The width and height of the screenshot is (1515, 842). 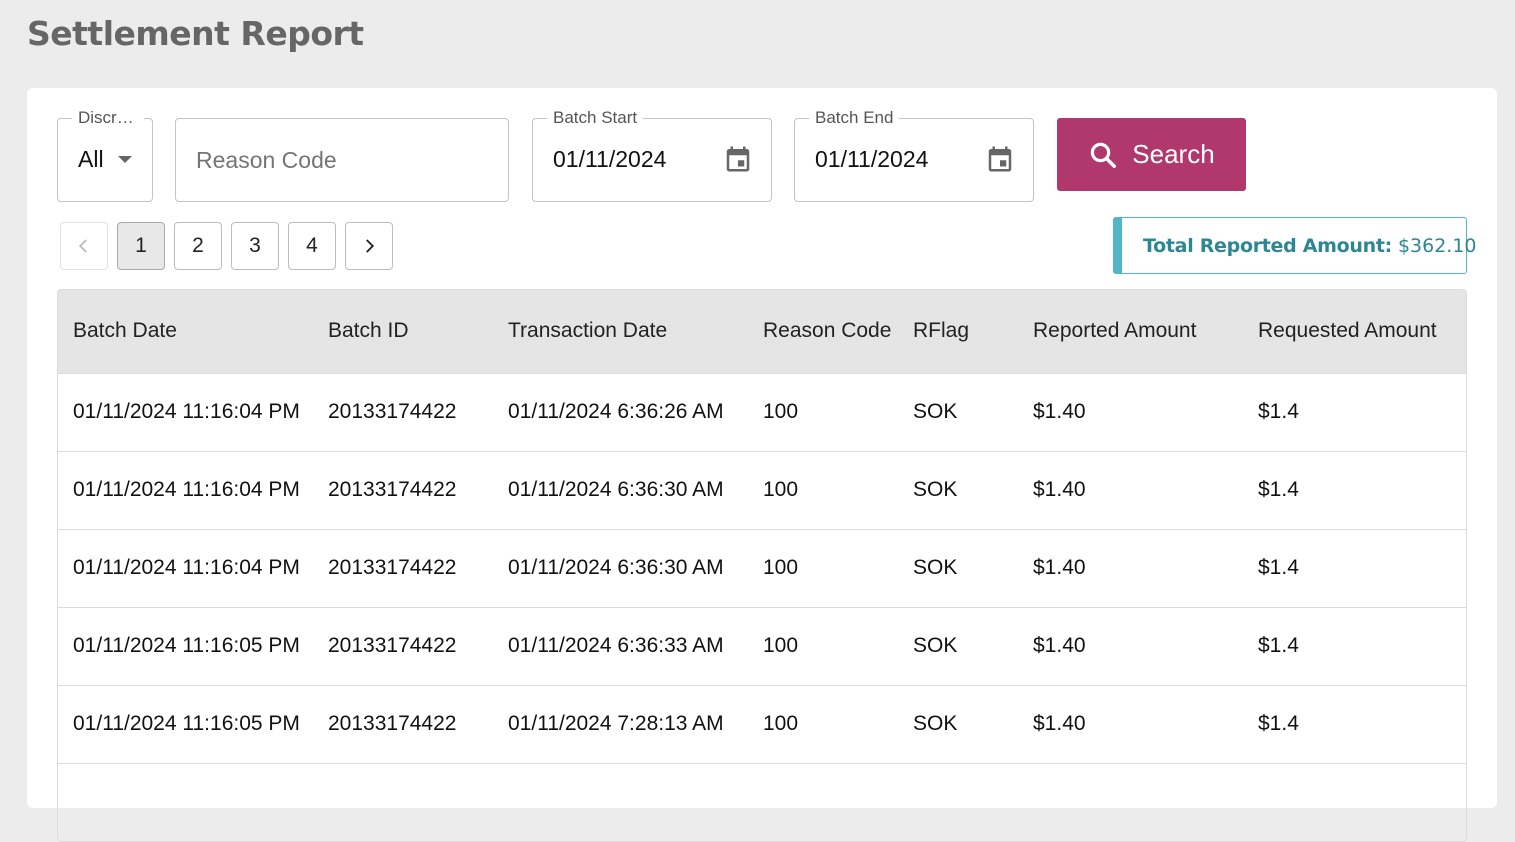 I want to click on caret-down-icon, so click(x=125, y=159).